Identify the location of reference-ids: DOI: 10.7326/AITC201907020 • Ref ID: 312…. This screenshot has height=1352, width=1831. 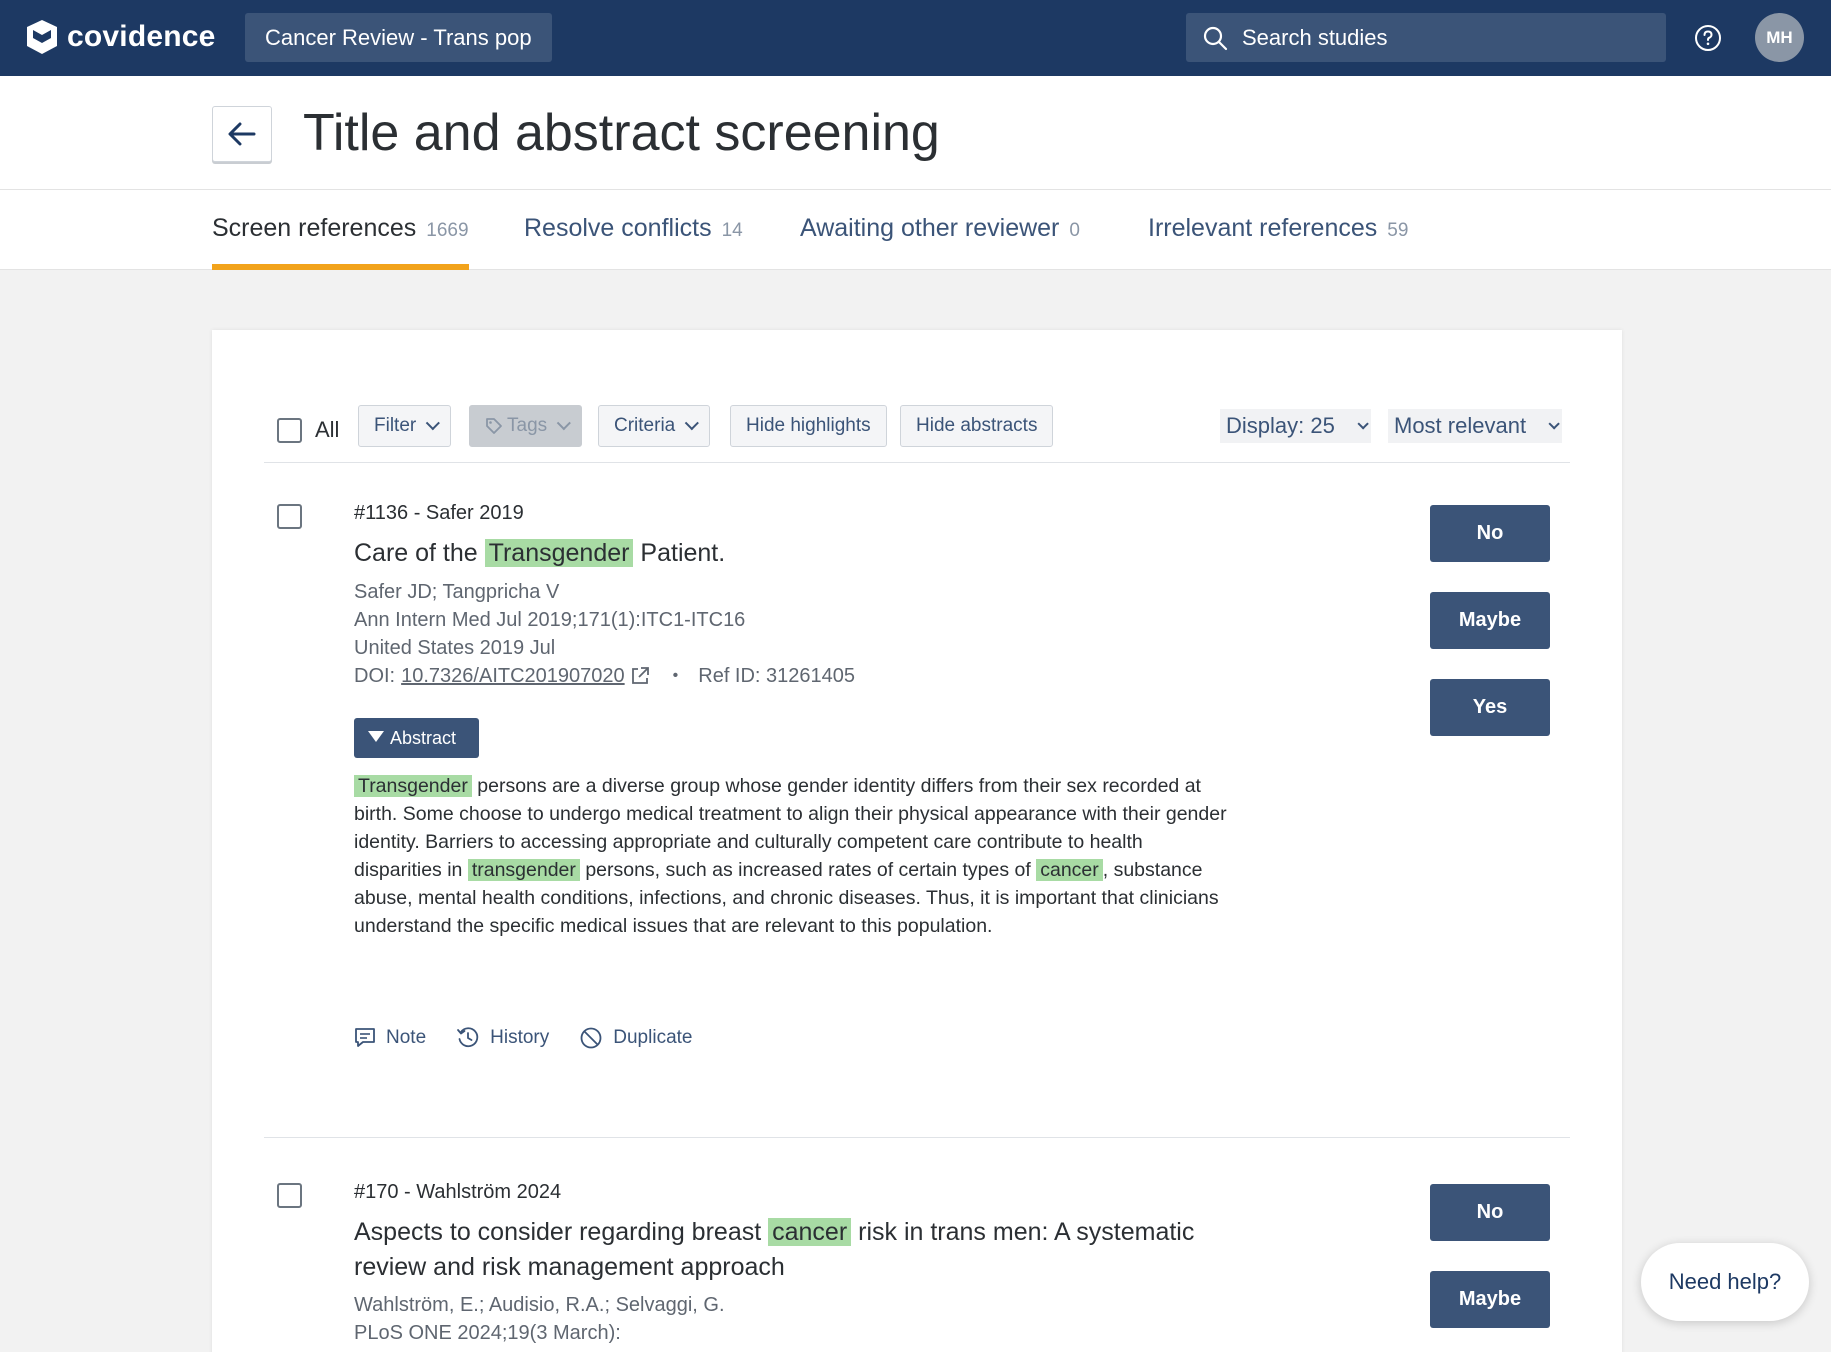
(604, 676).